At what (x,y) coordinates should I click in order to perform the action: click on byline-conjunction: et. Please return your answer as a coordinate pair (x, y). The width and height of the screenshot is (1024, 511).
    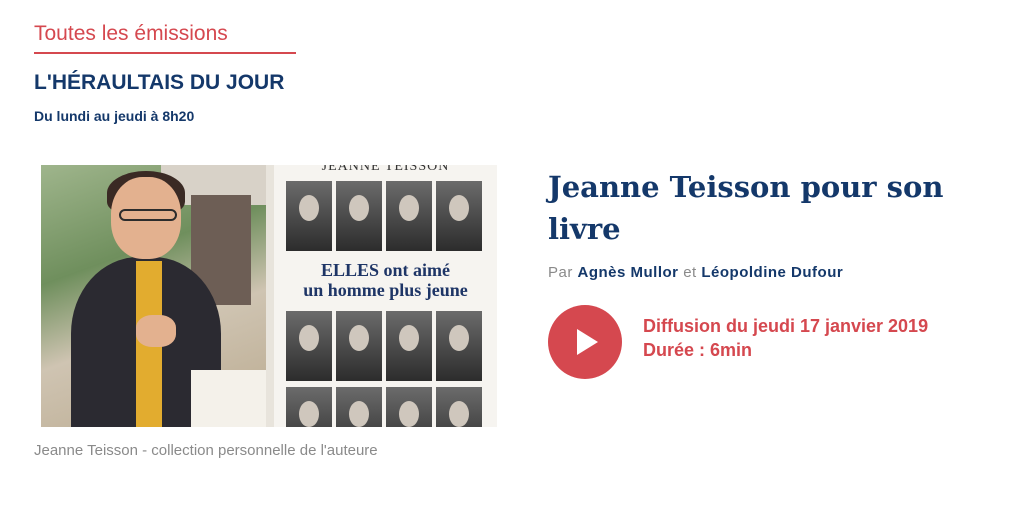
    Looking at the image, I should click on (690, 272).